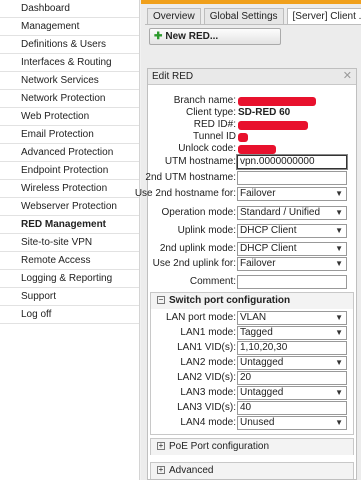  Describe the element at coordinates (243, 16) in the screenshot. I see `tab-global-settings: Global Settings` at that location.